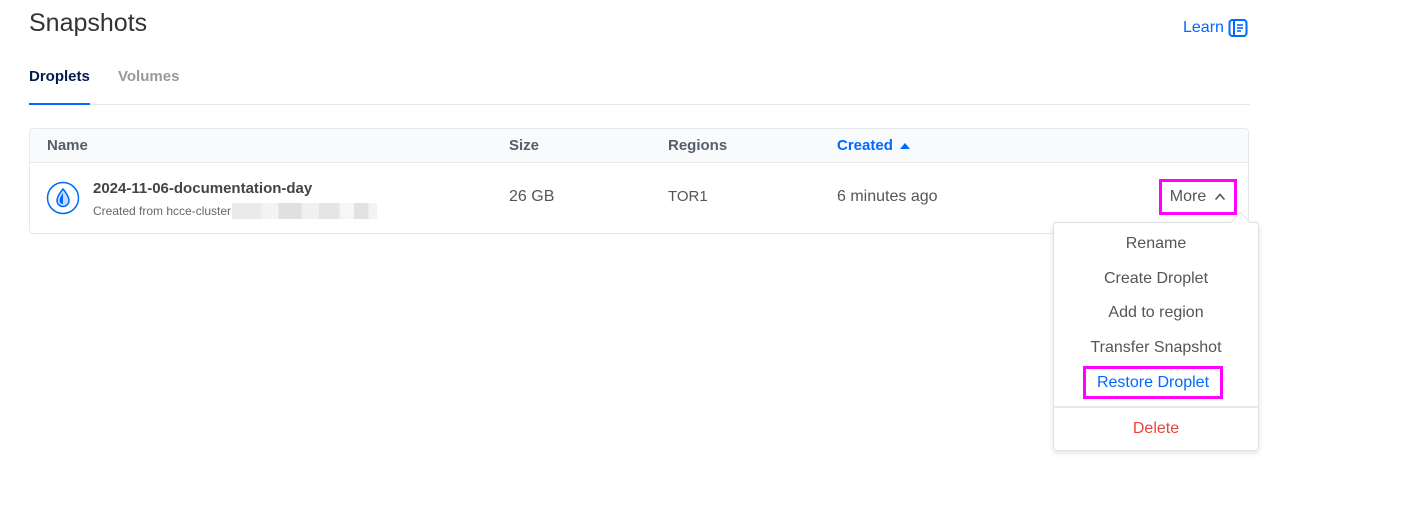 The height and width of the screenshot is (519, 1407). Describe the element at coordinates (59, 86) in the screenshot. I see `tab-droplets: Droplets` at that location.